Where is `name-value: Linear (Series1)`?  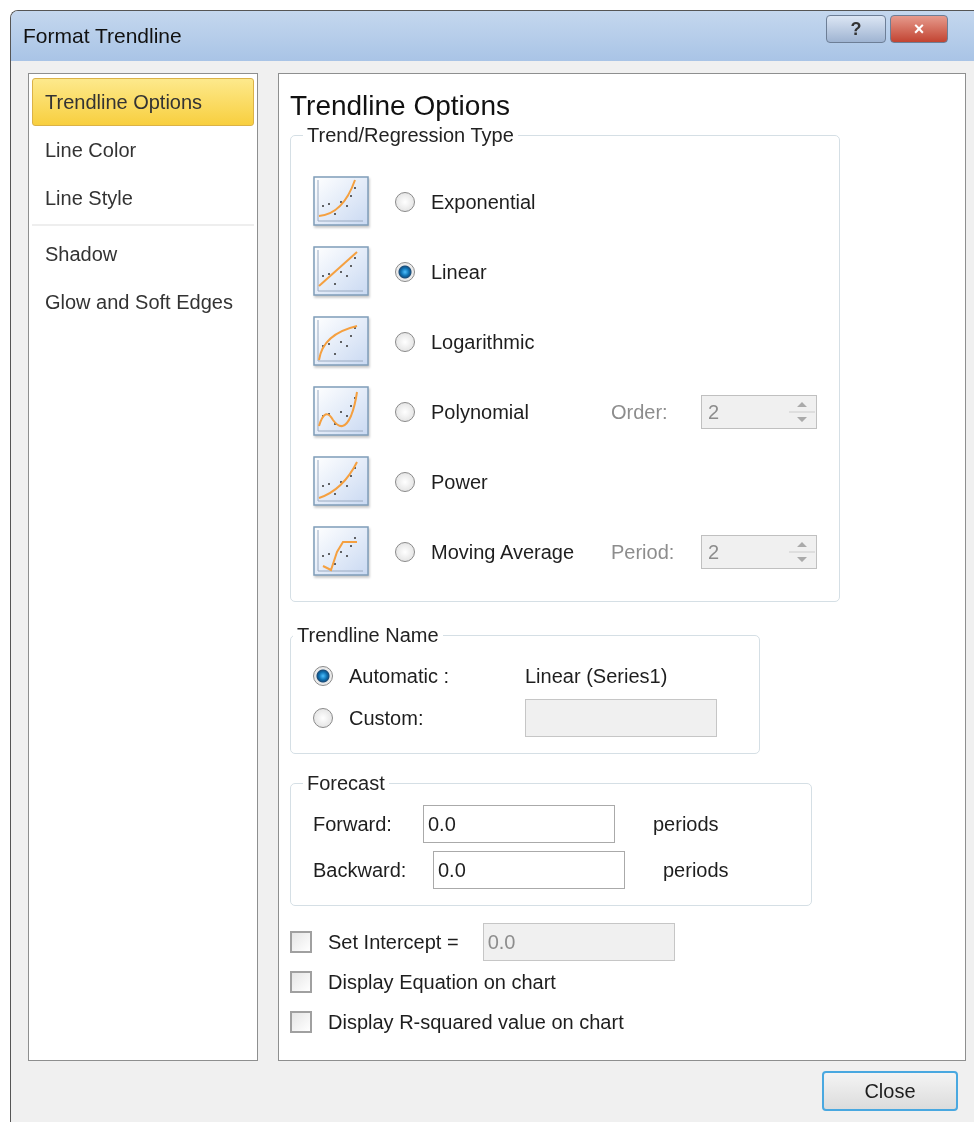 name-value: Linear (Series1) is located at coordinates (596, 676).